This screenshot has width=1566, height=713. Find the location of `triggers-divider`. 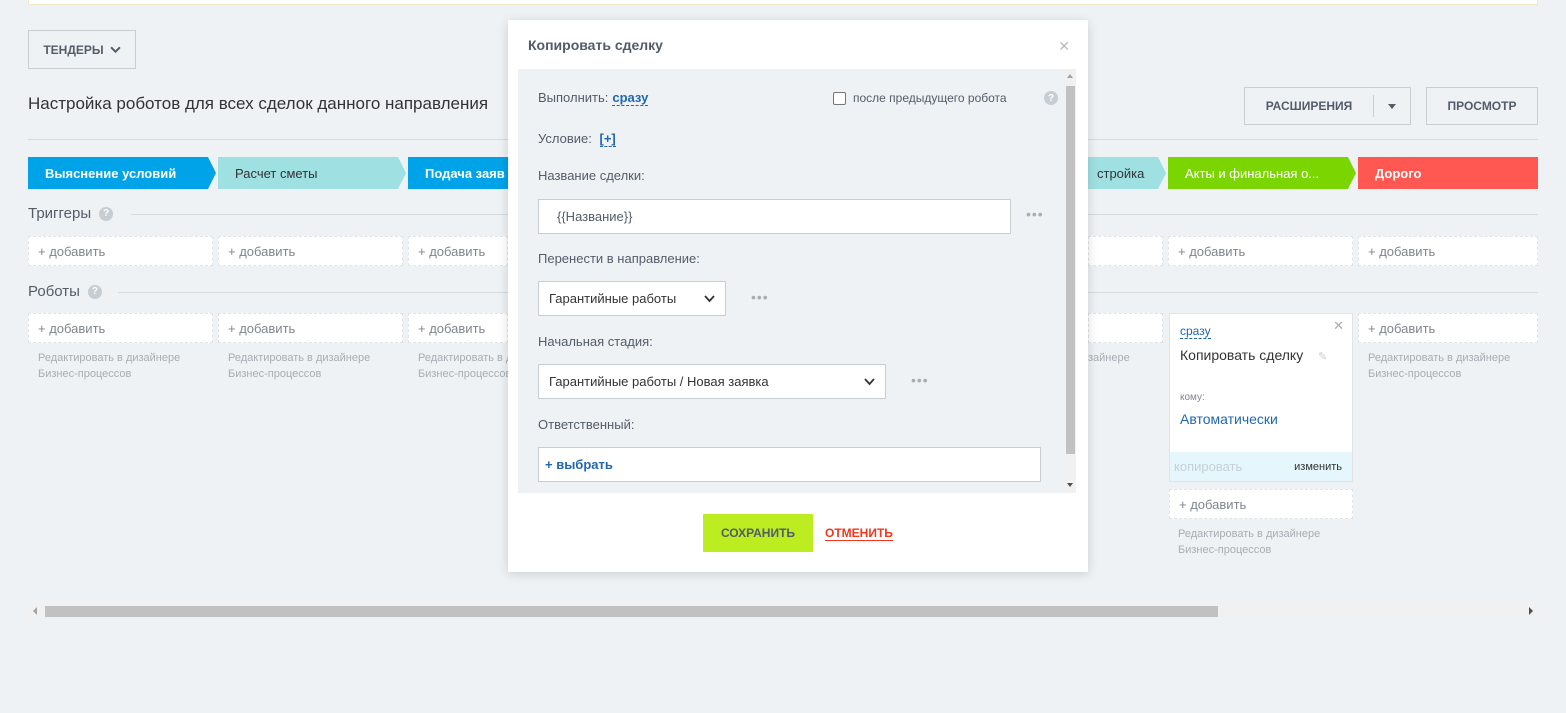

triggers-divider is located at coordinates (1313, 214).